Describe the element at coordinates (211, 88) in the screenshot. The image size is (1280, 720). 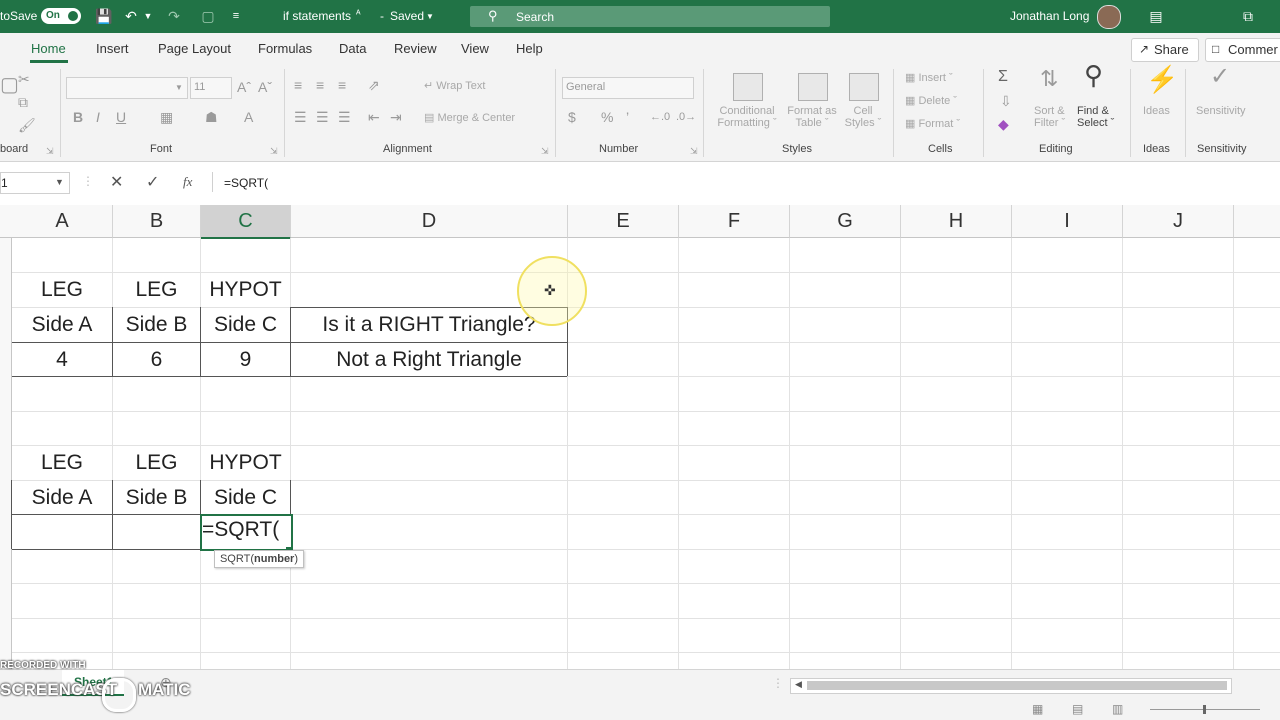
I see `font-size-combo: 11` at that location.